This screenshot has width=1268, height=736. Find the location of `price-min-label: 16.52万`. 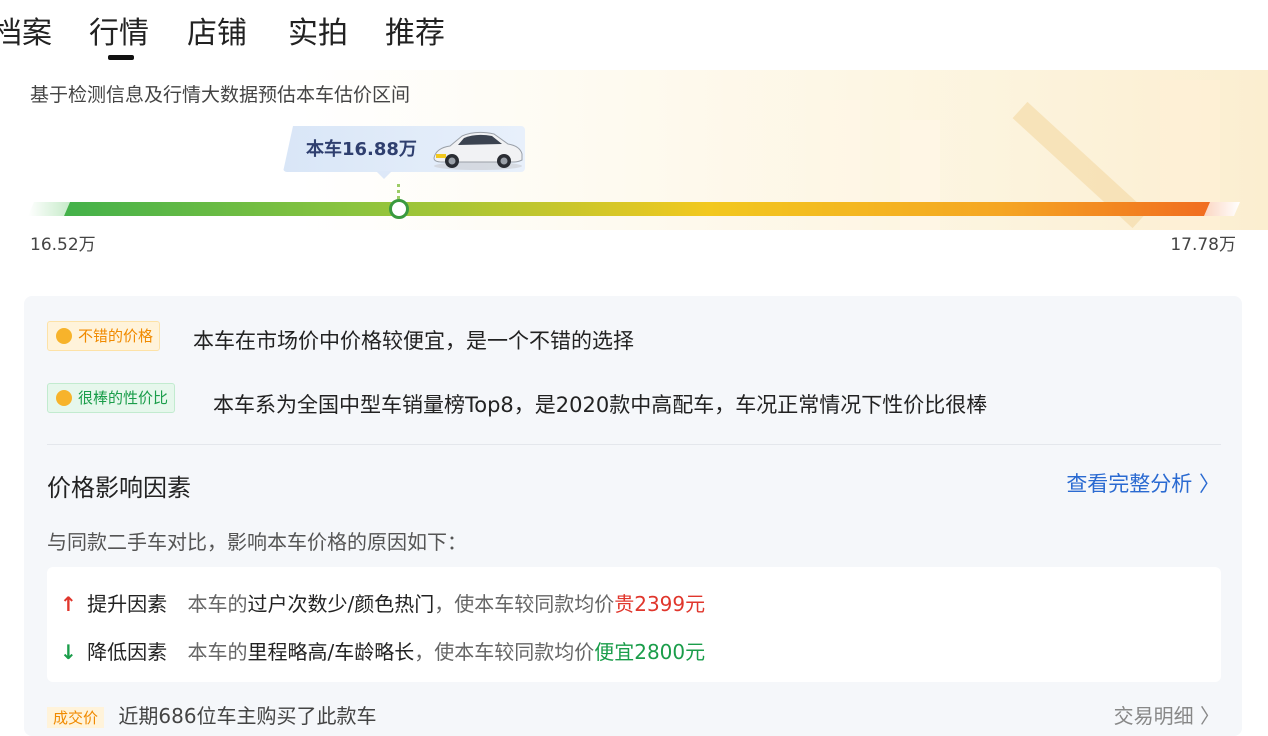

price-min-label: 16.52万 is located at coordinates (63, 245).